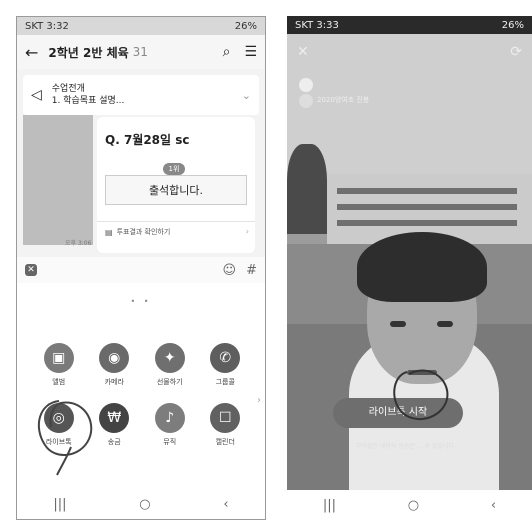  Describe the element at coordinates (406, 446) in the screenshot. I see `live-disclaimer: 부적절한 내용의 방송은 ... 수 있습니다.` at that location.